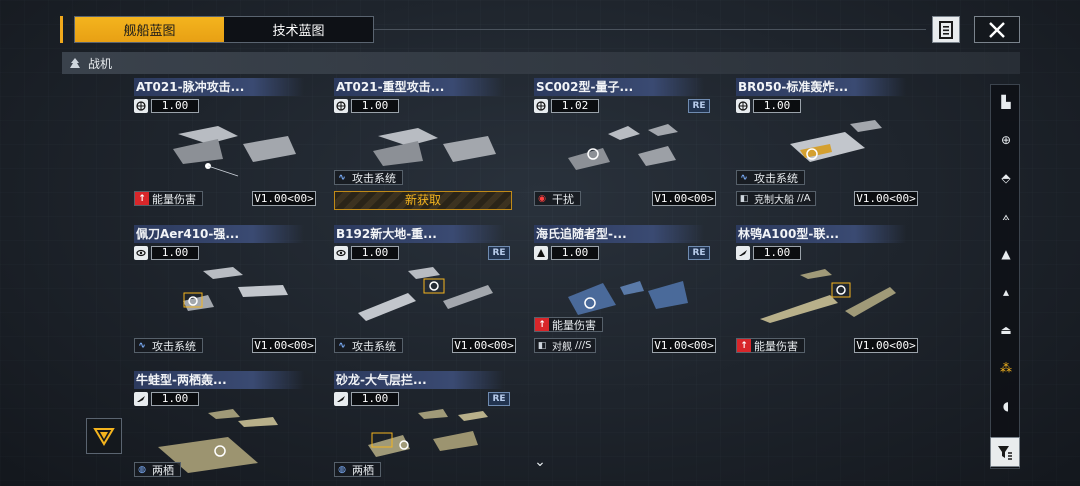  What do you see at coordinates (298, 29) in the screenshot?
I see `tab-tech-blueprint: 技术蓝图` at bounding box center [298, 29].